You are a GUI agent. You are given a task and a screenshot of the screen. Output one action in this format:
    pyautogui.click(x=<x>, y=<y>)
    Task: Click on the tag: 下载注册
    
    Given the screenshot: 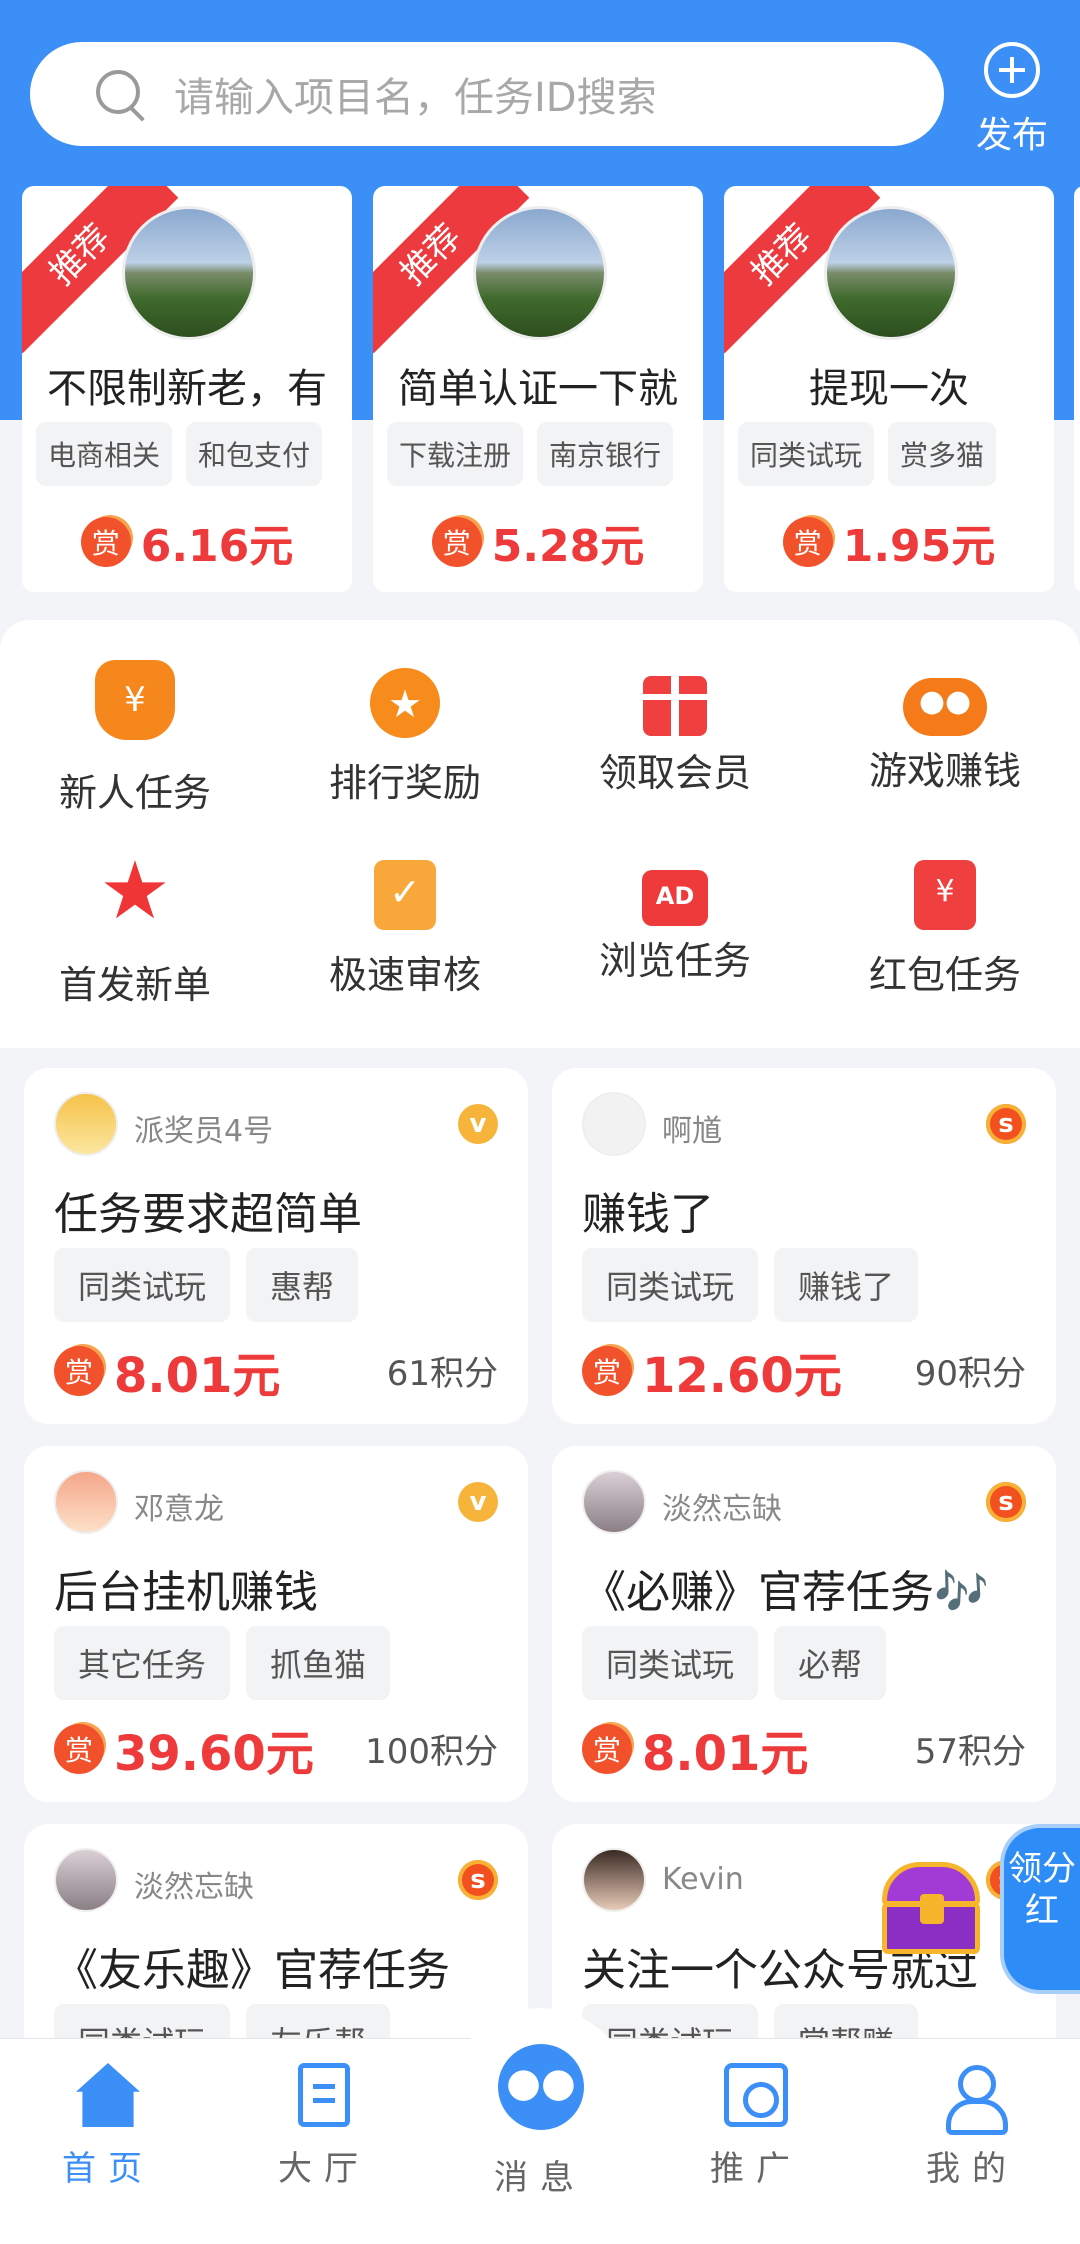 What is the action you would take?
    pyautogui.click(x=455, y=454)
    